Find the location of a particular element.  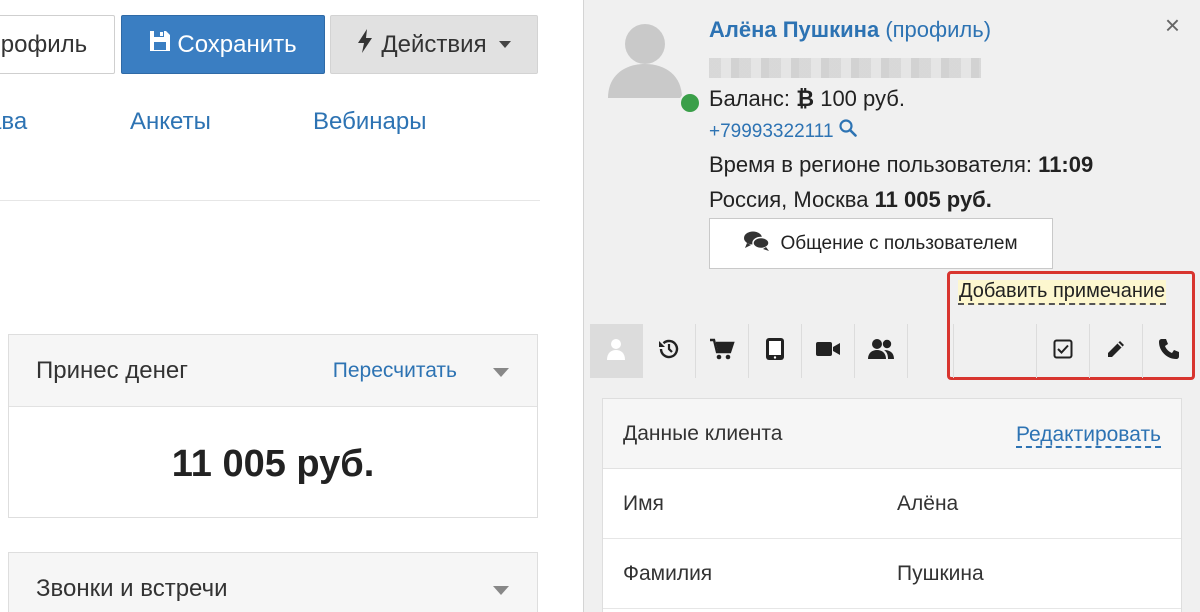

money-card-header: Принес денег Пересчитать is located at coordinates (273, 371).